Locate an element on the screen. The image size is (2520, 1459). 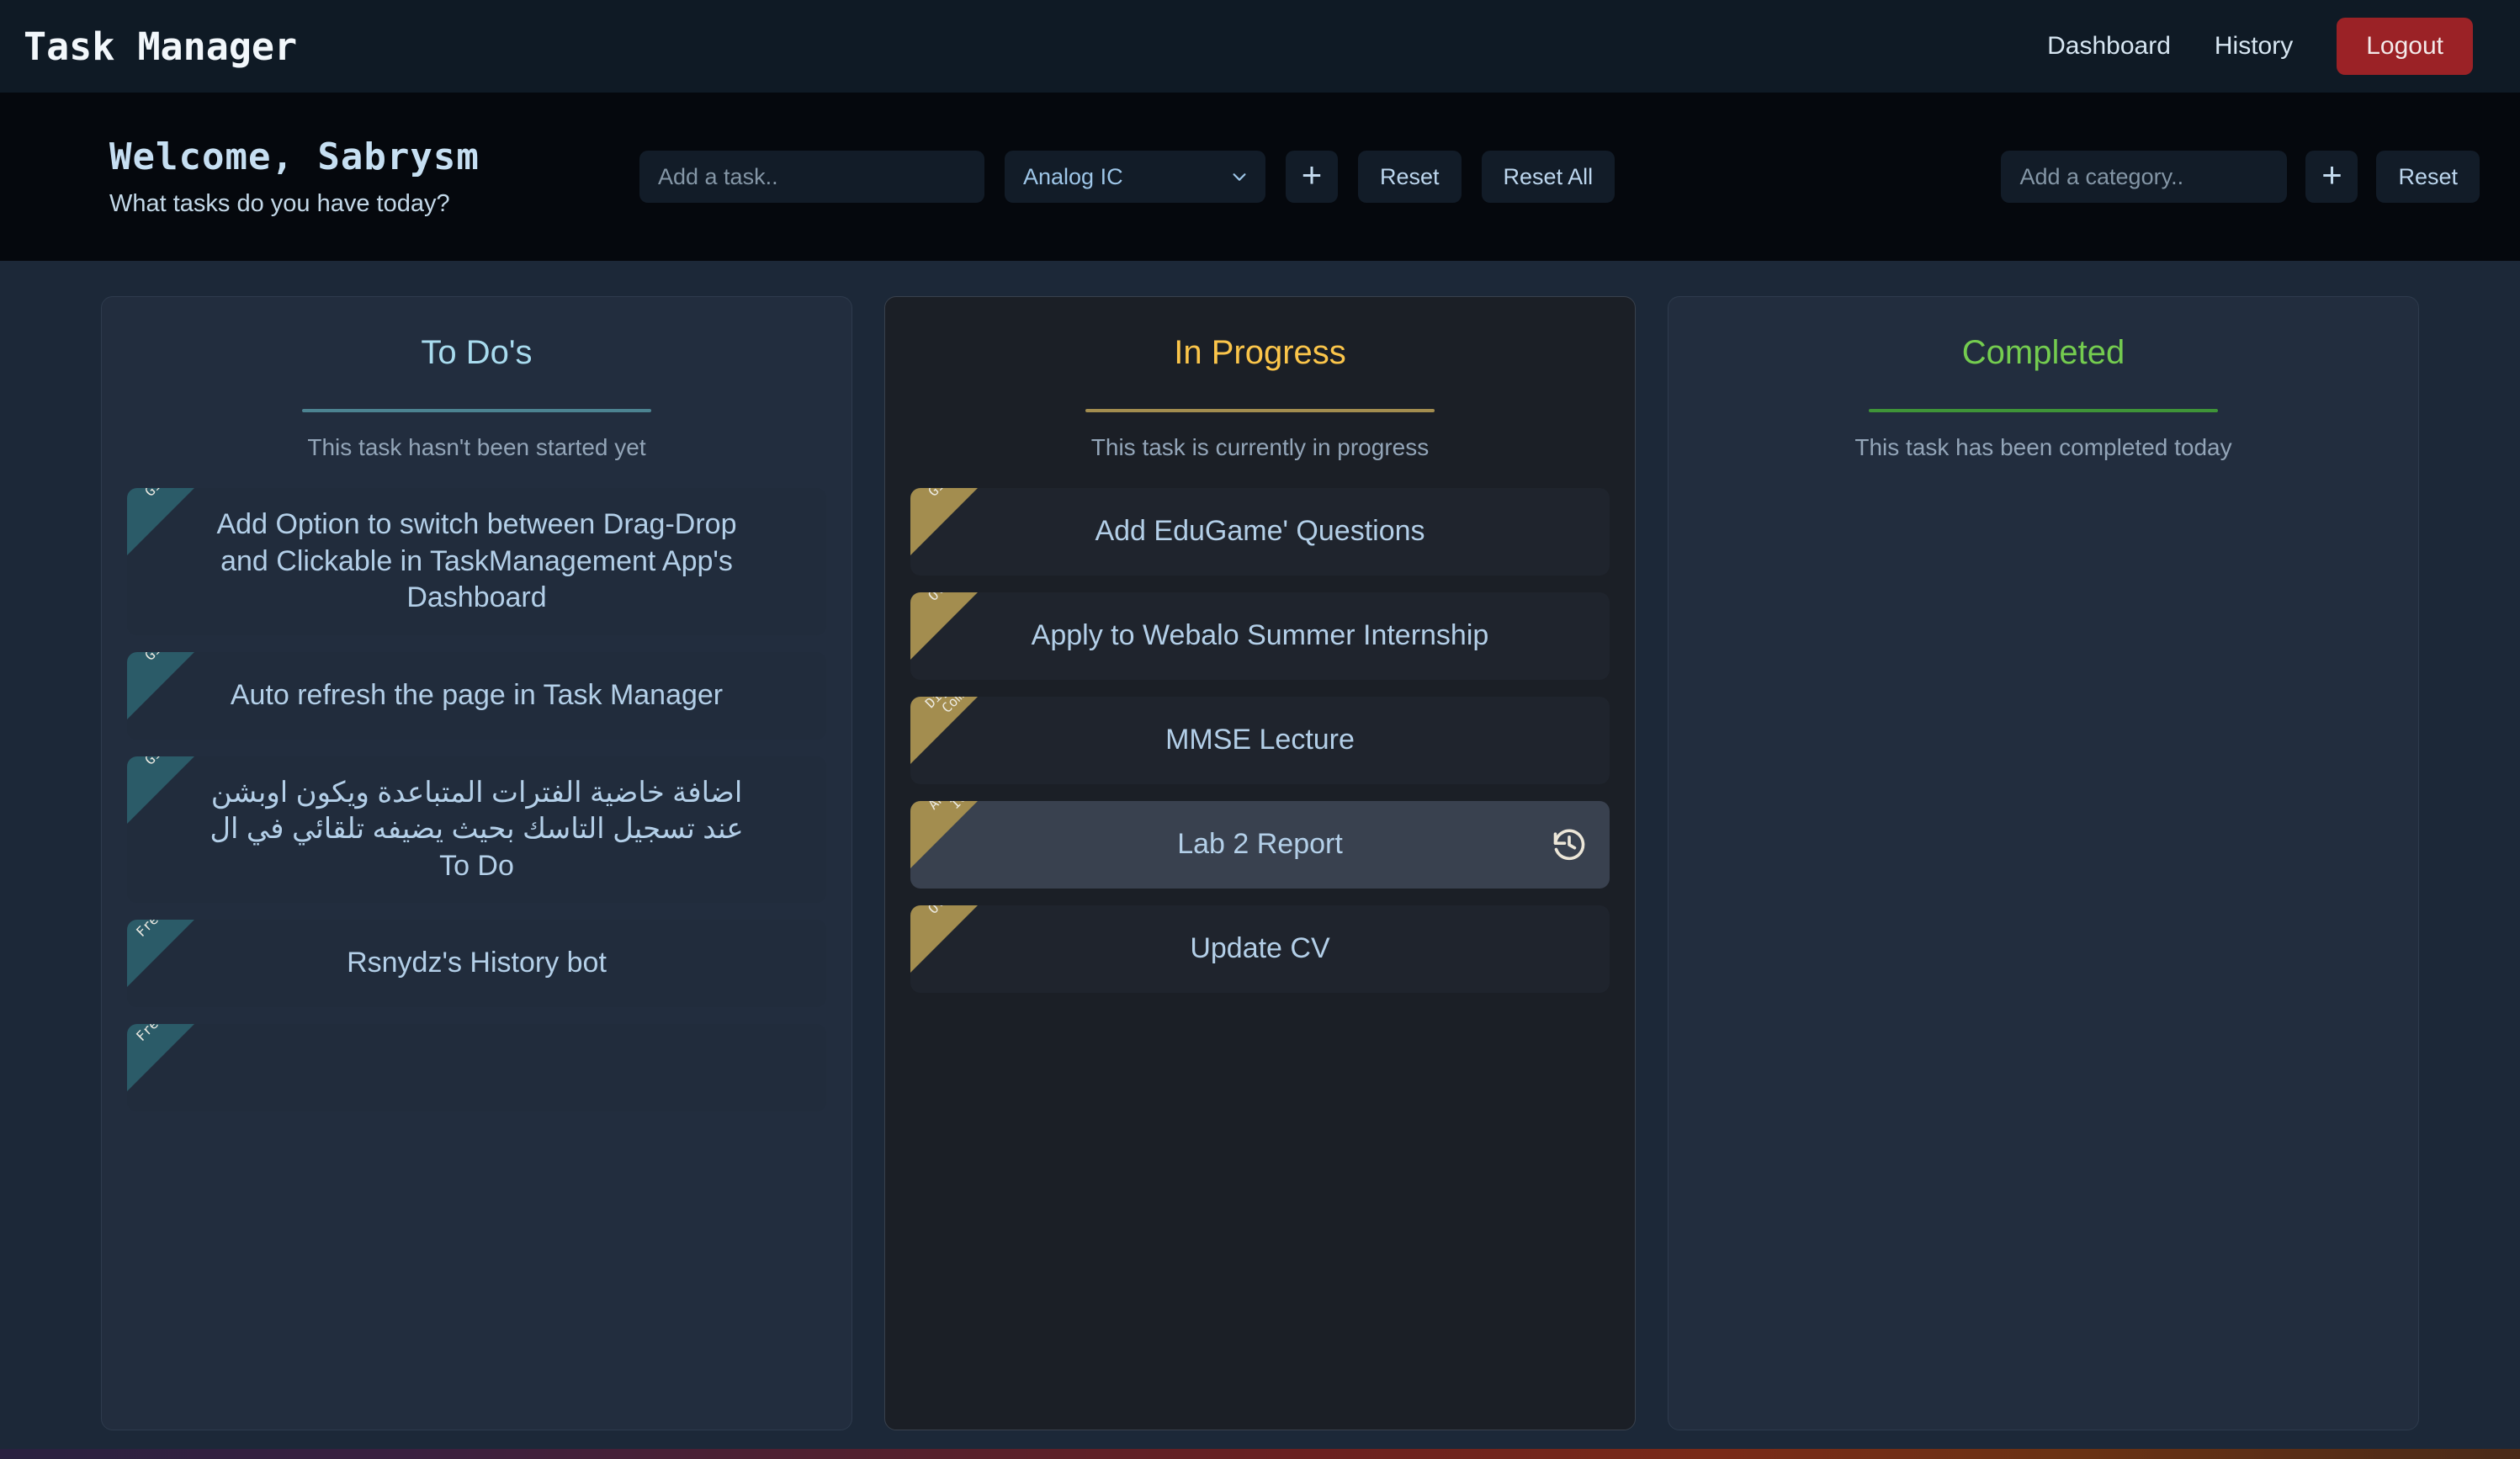
task-title: Update CV is located at coordinates (1260, 948).